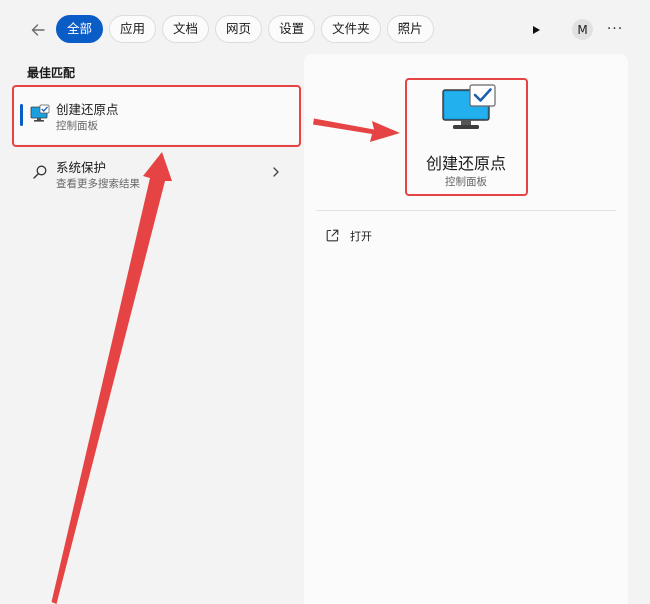 This screenshot has width=650, height=604. What do you see at coordinates (410, 29) in the screenshot?
I see `tab-photos: 照片` at bounding box center [410, 29].